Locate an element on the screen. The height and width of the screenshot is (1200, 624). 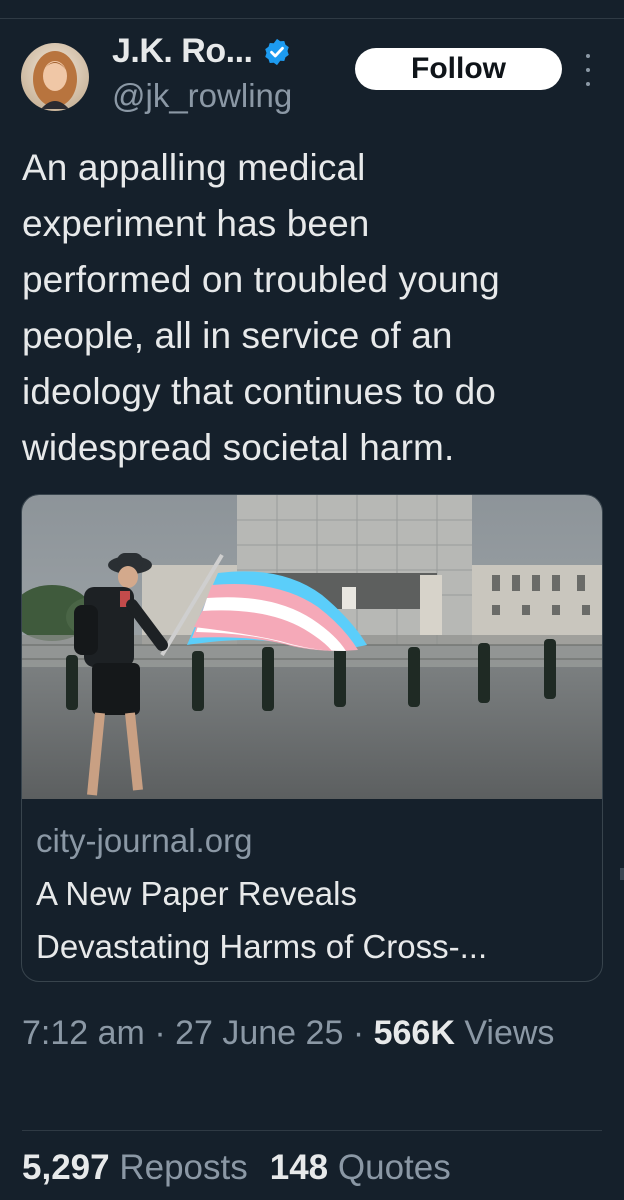
quotes-stat: 148 Quotes is located at coordinates (360, 1167).